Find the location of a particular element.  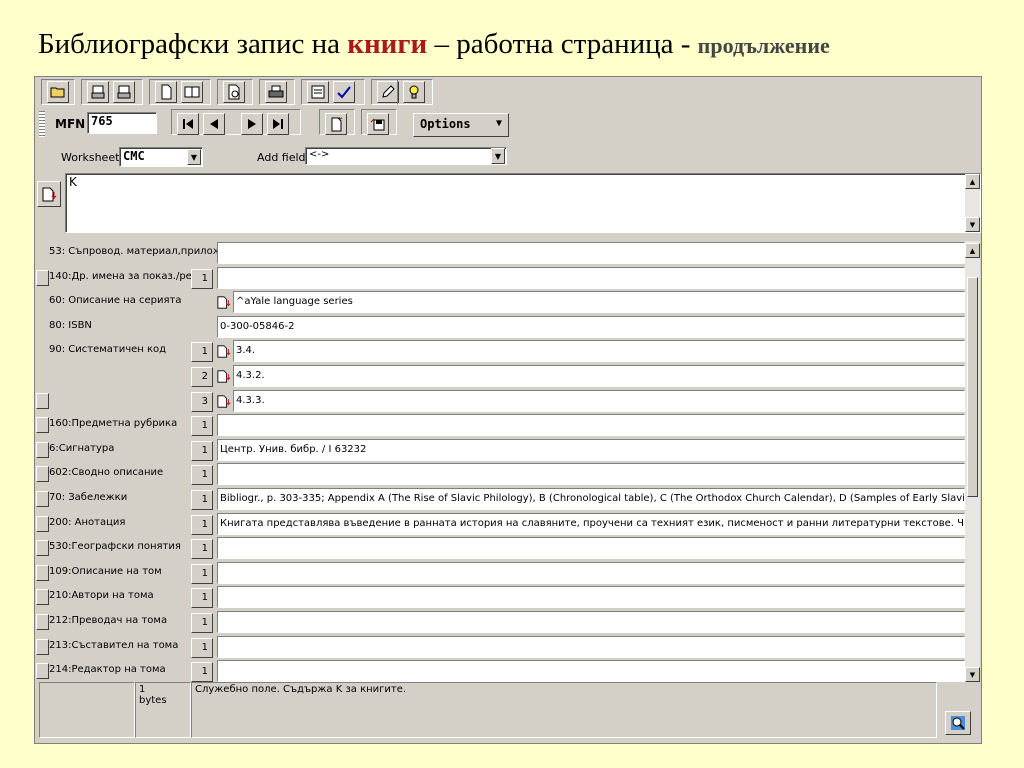

last-record-button is located at coordinates (278, 124).